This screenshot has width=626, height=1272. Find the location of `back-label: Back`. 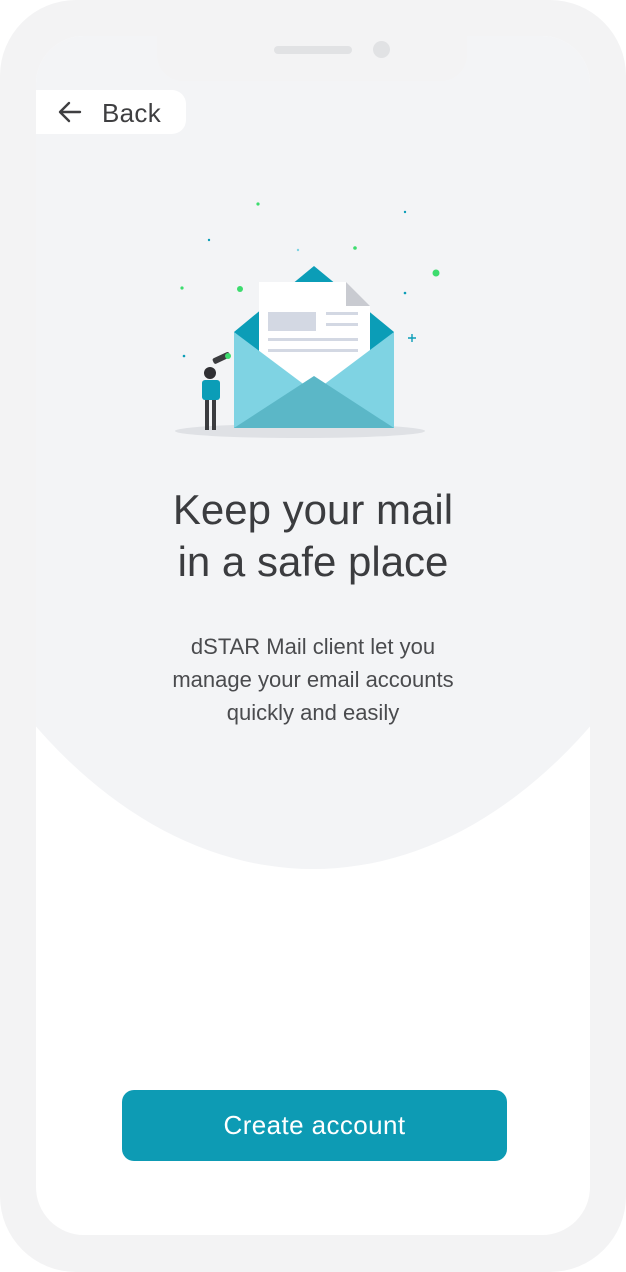

back-label: Back is located at coordinates (132, 113).